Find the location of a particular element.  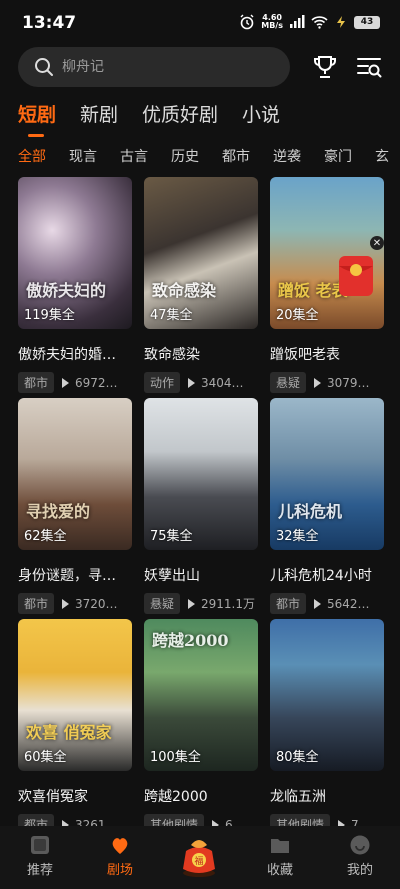

category-filter-icon is located at coordinates (369, 67).